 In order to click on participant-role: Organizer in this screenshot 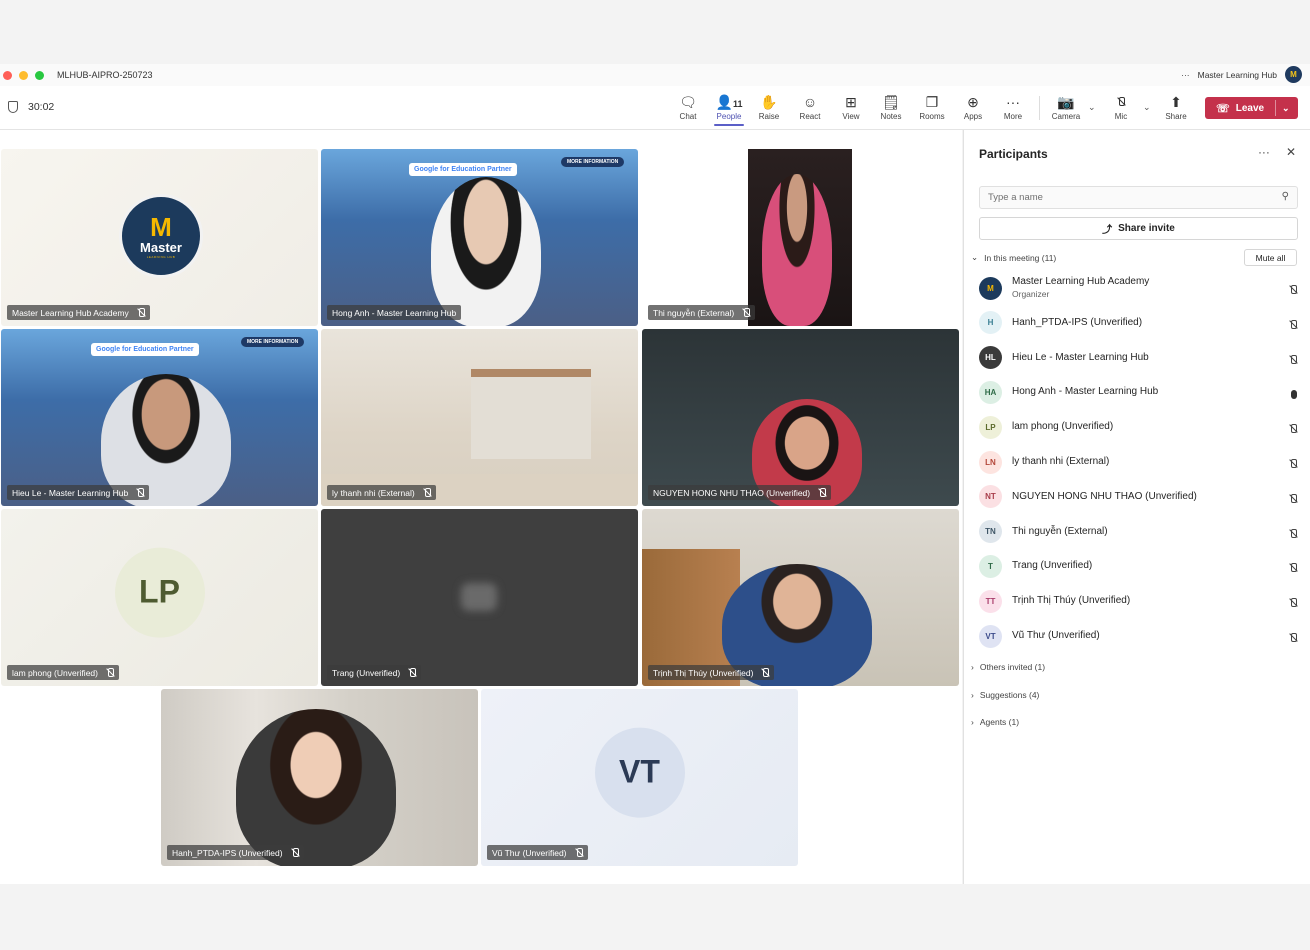, I will do `click(1031, 294)`.